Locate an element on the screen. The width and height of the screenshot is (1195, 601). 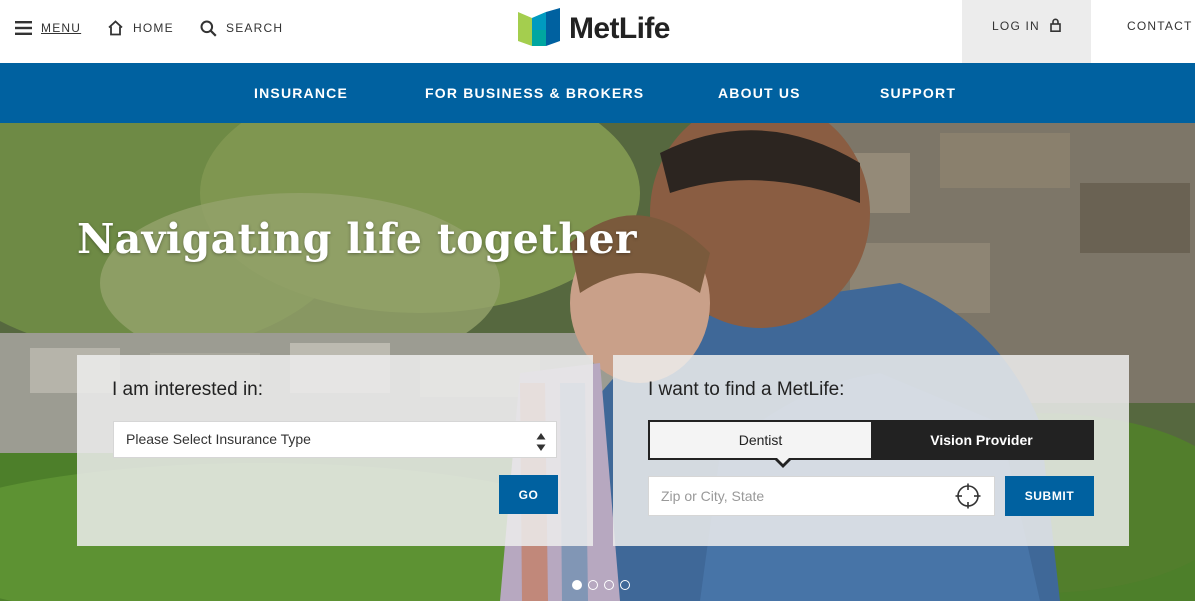
utility-header: MENU HOME SEARCH MetLife LOG IN CONTACT is located at coordinates (597, 31).